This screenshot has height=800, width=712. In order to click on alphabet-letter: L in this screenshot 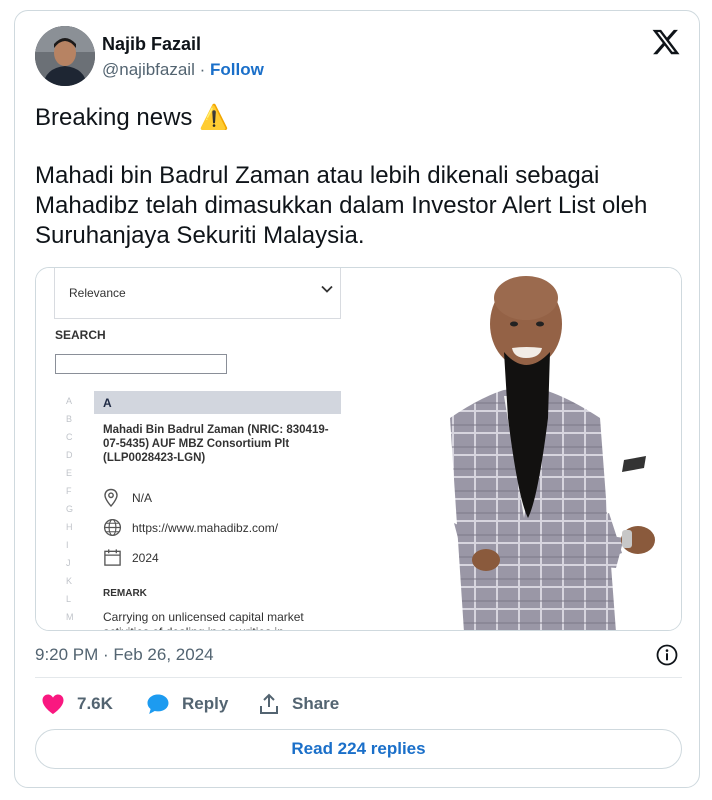, I will do `click(69, 599)`.